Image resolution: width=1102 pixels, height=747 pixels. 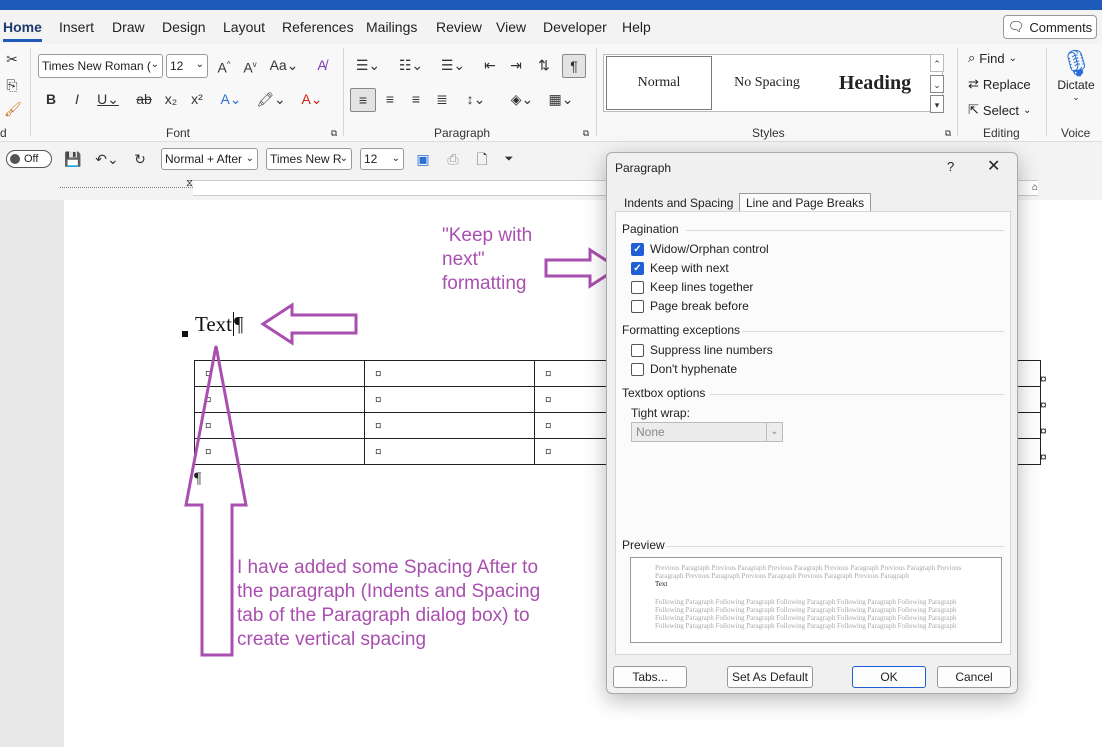 What do you see at coordinates (702, 287) in the screenshot?
I see `checkbox-label: Keep lines together` at bounding box center [702, 287].